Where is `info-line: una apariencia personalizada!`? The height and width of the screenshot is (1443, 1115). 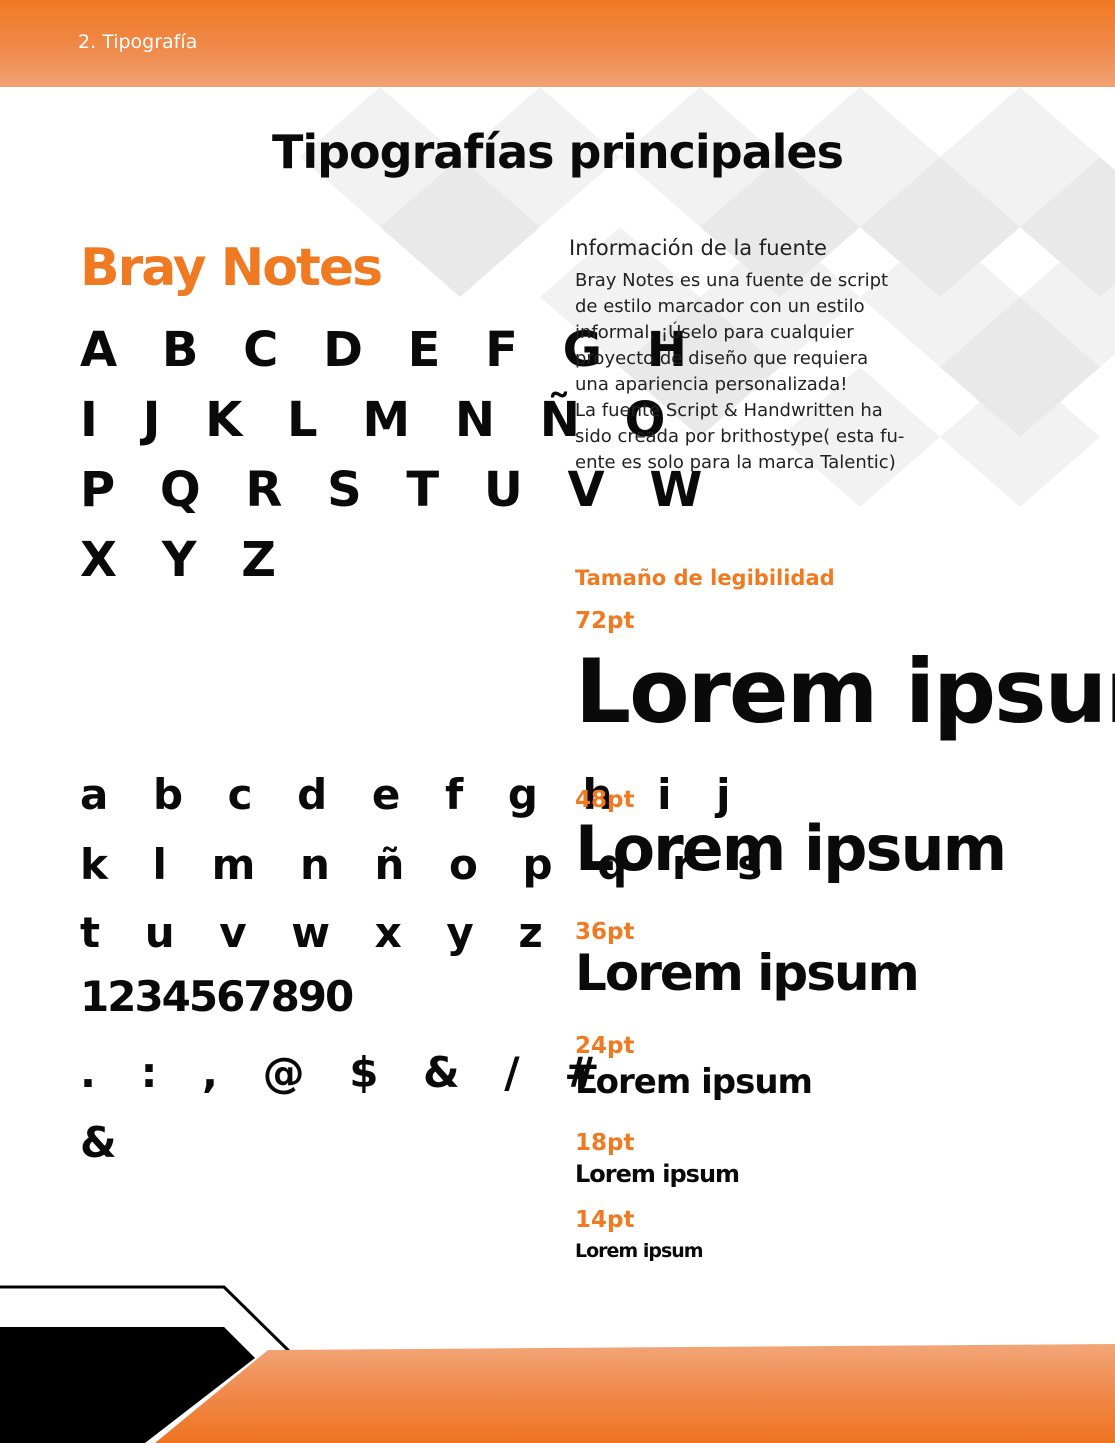
info-line: una apariencia personalizada! is located at coordinates (711, 384).